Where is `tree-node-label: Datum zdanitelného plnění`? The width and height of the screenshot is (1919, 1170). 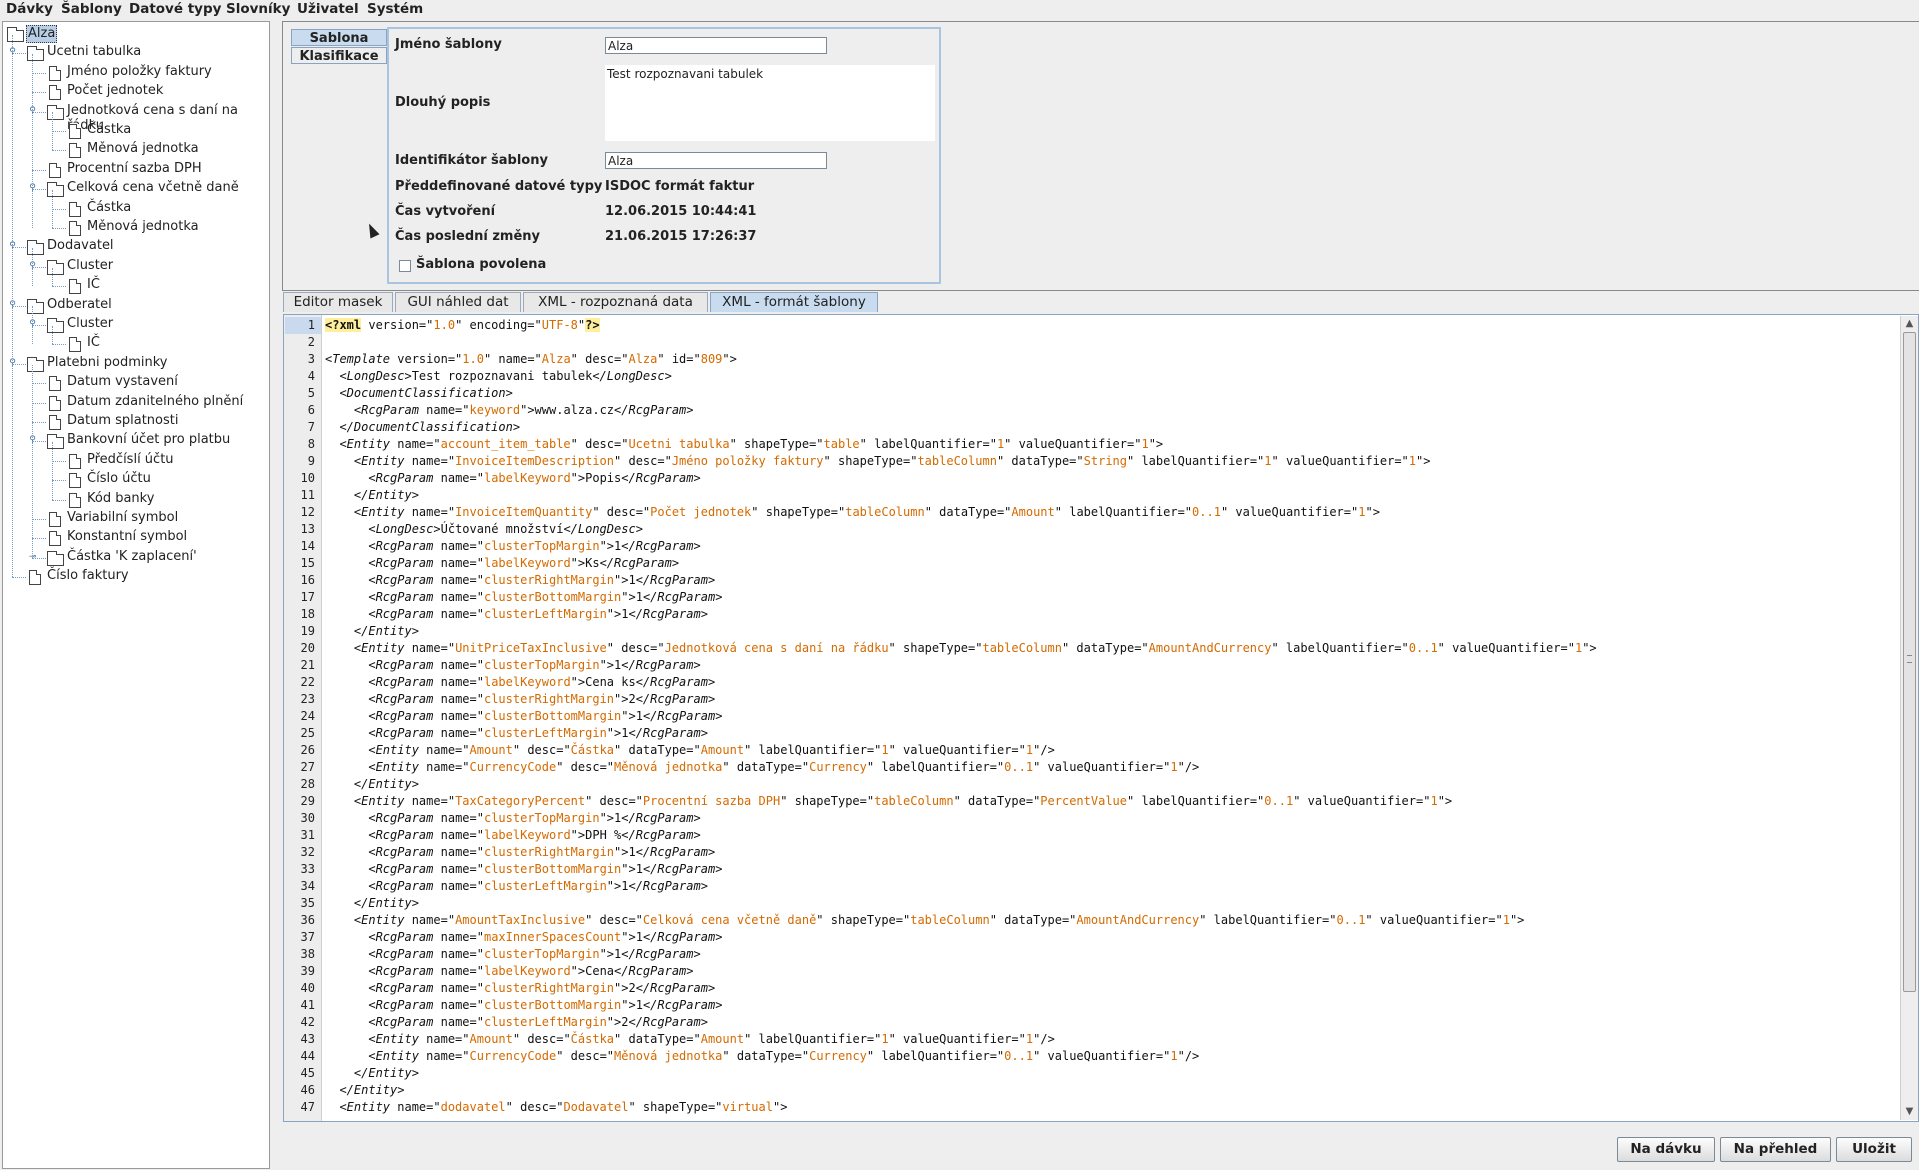 tree-node-label: Datum zdanitelného plnění is located at coordinates (155, 401).